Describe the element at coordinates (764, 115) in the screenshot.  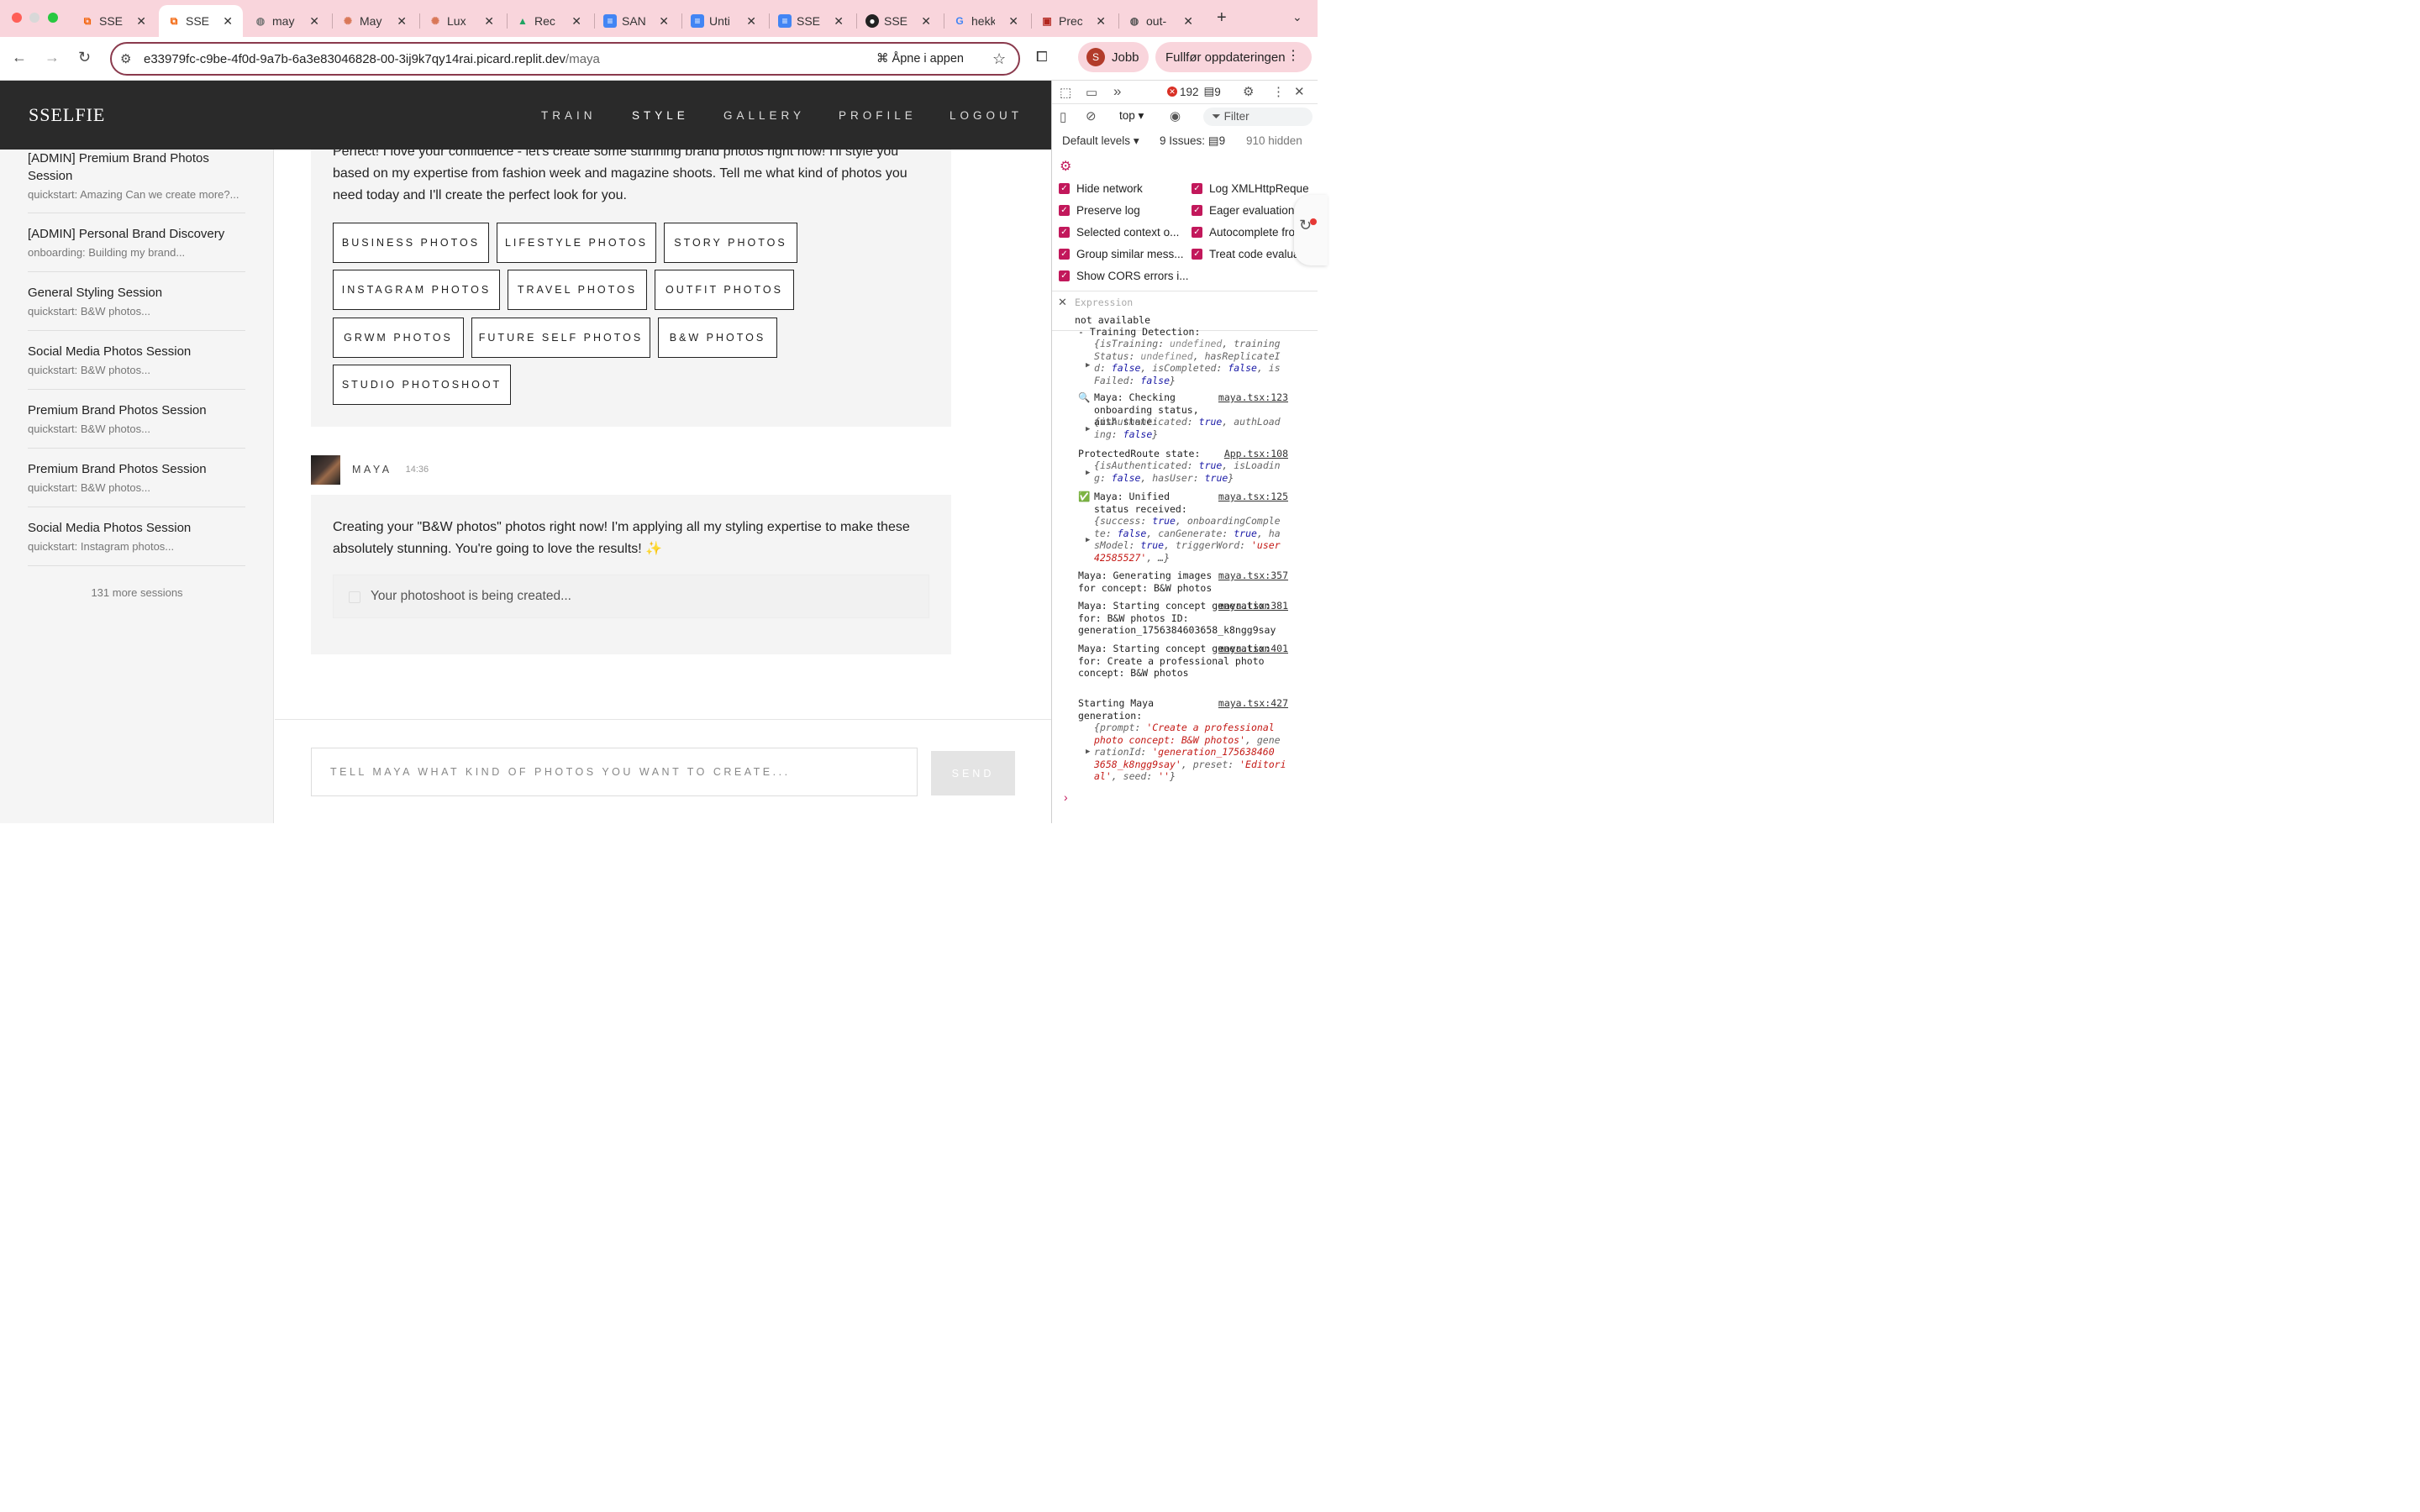
I see `nav-gallery: GALLERY` at that location.